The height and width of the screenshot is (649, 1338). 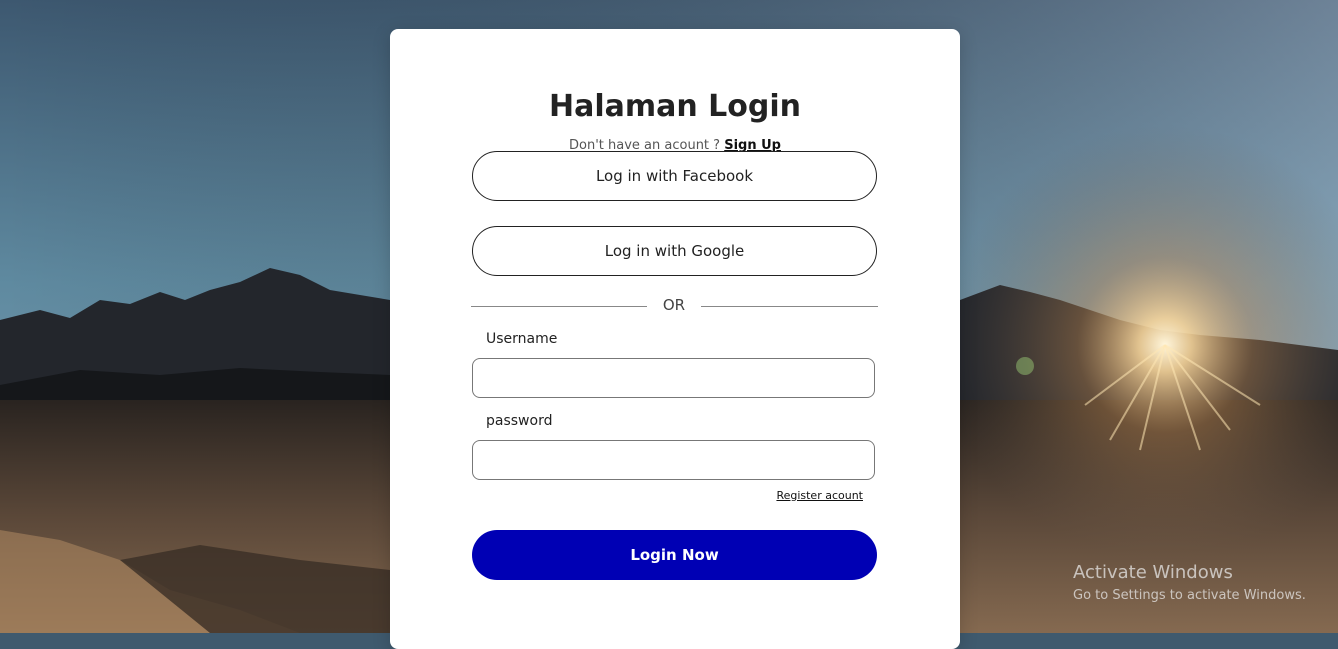 I want to click on register-account-link: Register acount, so click(x=626, y=495).